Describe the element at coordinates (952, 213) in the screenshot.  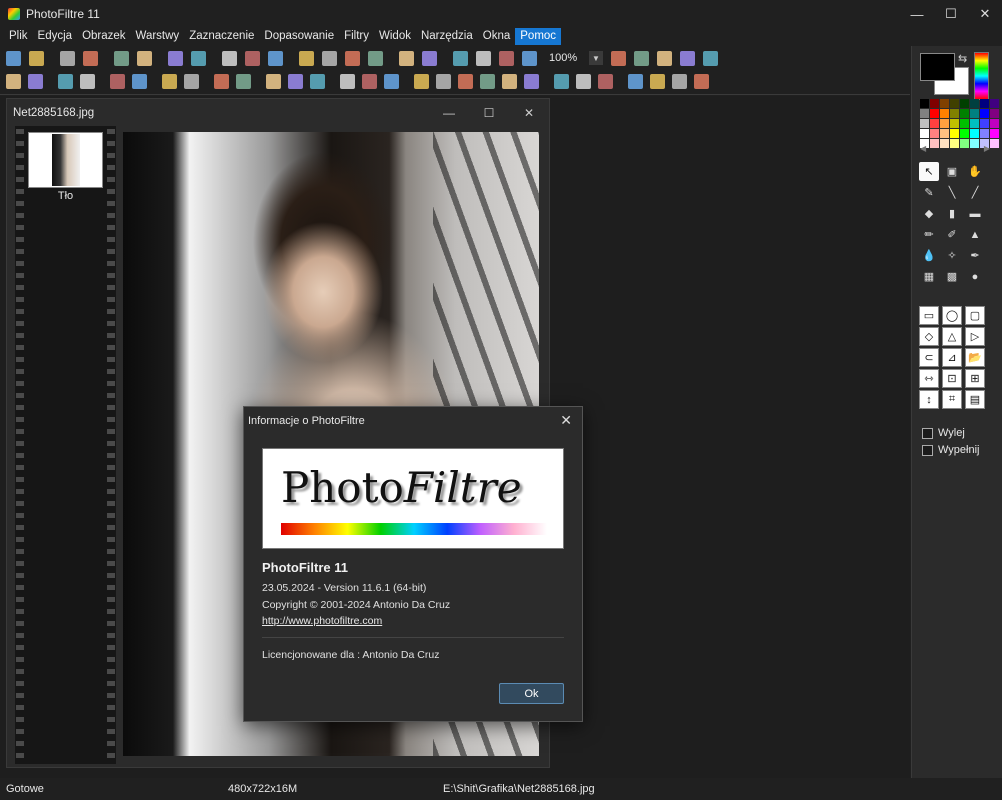
I see `spray-icon: ▮` at that location.